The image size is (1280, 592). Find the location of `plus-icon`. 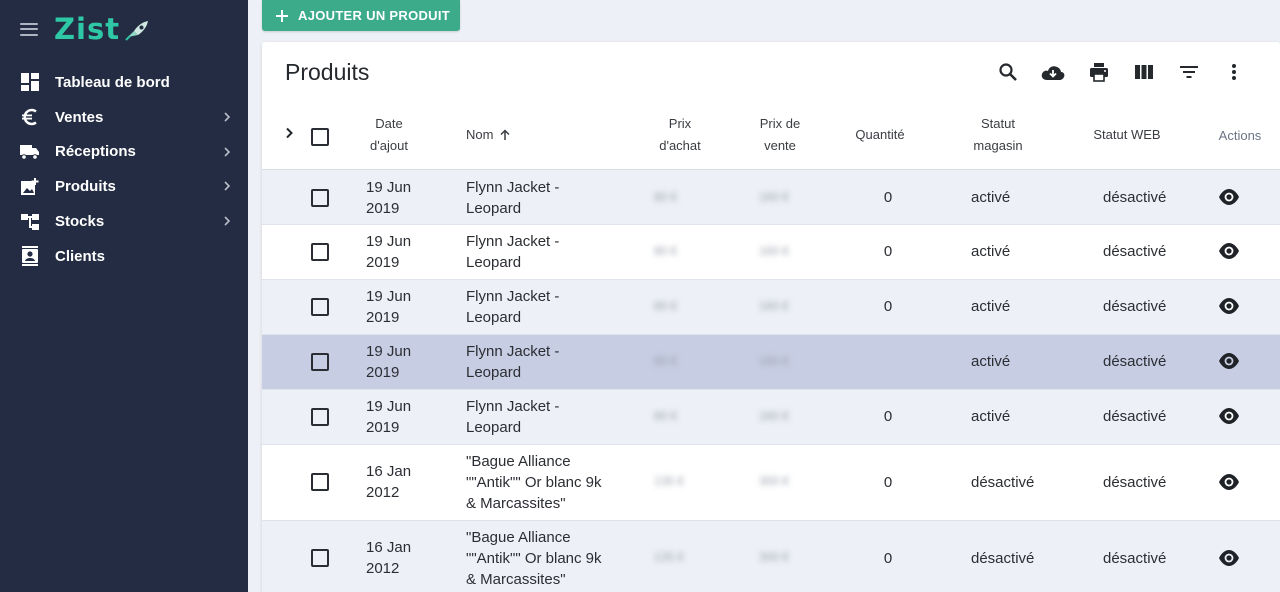

plus-icon is located at coordinates (282, 15).